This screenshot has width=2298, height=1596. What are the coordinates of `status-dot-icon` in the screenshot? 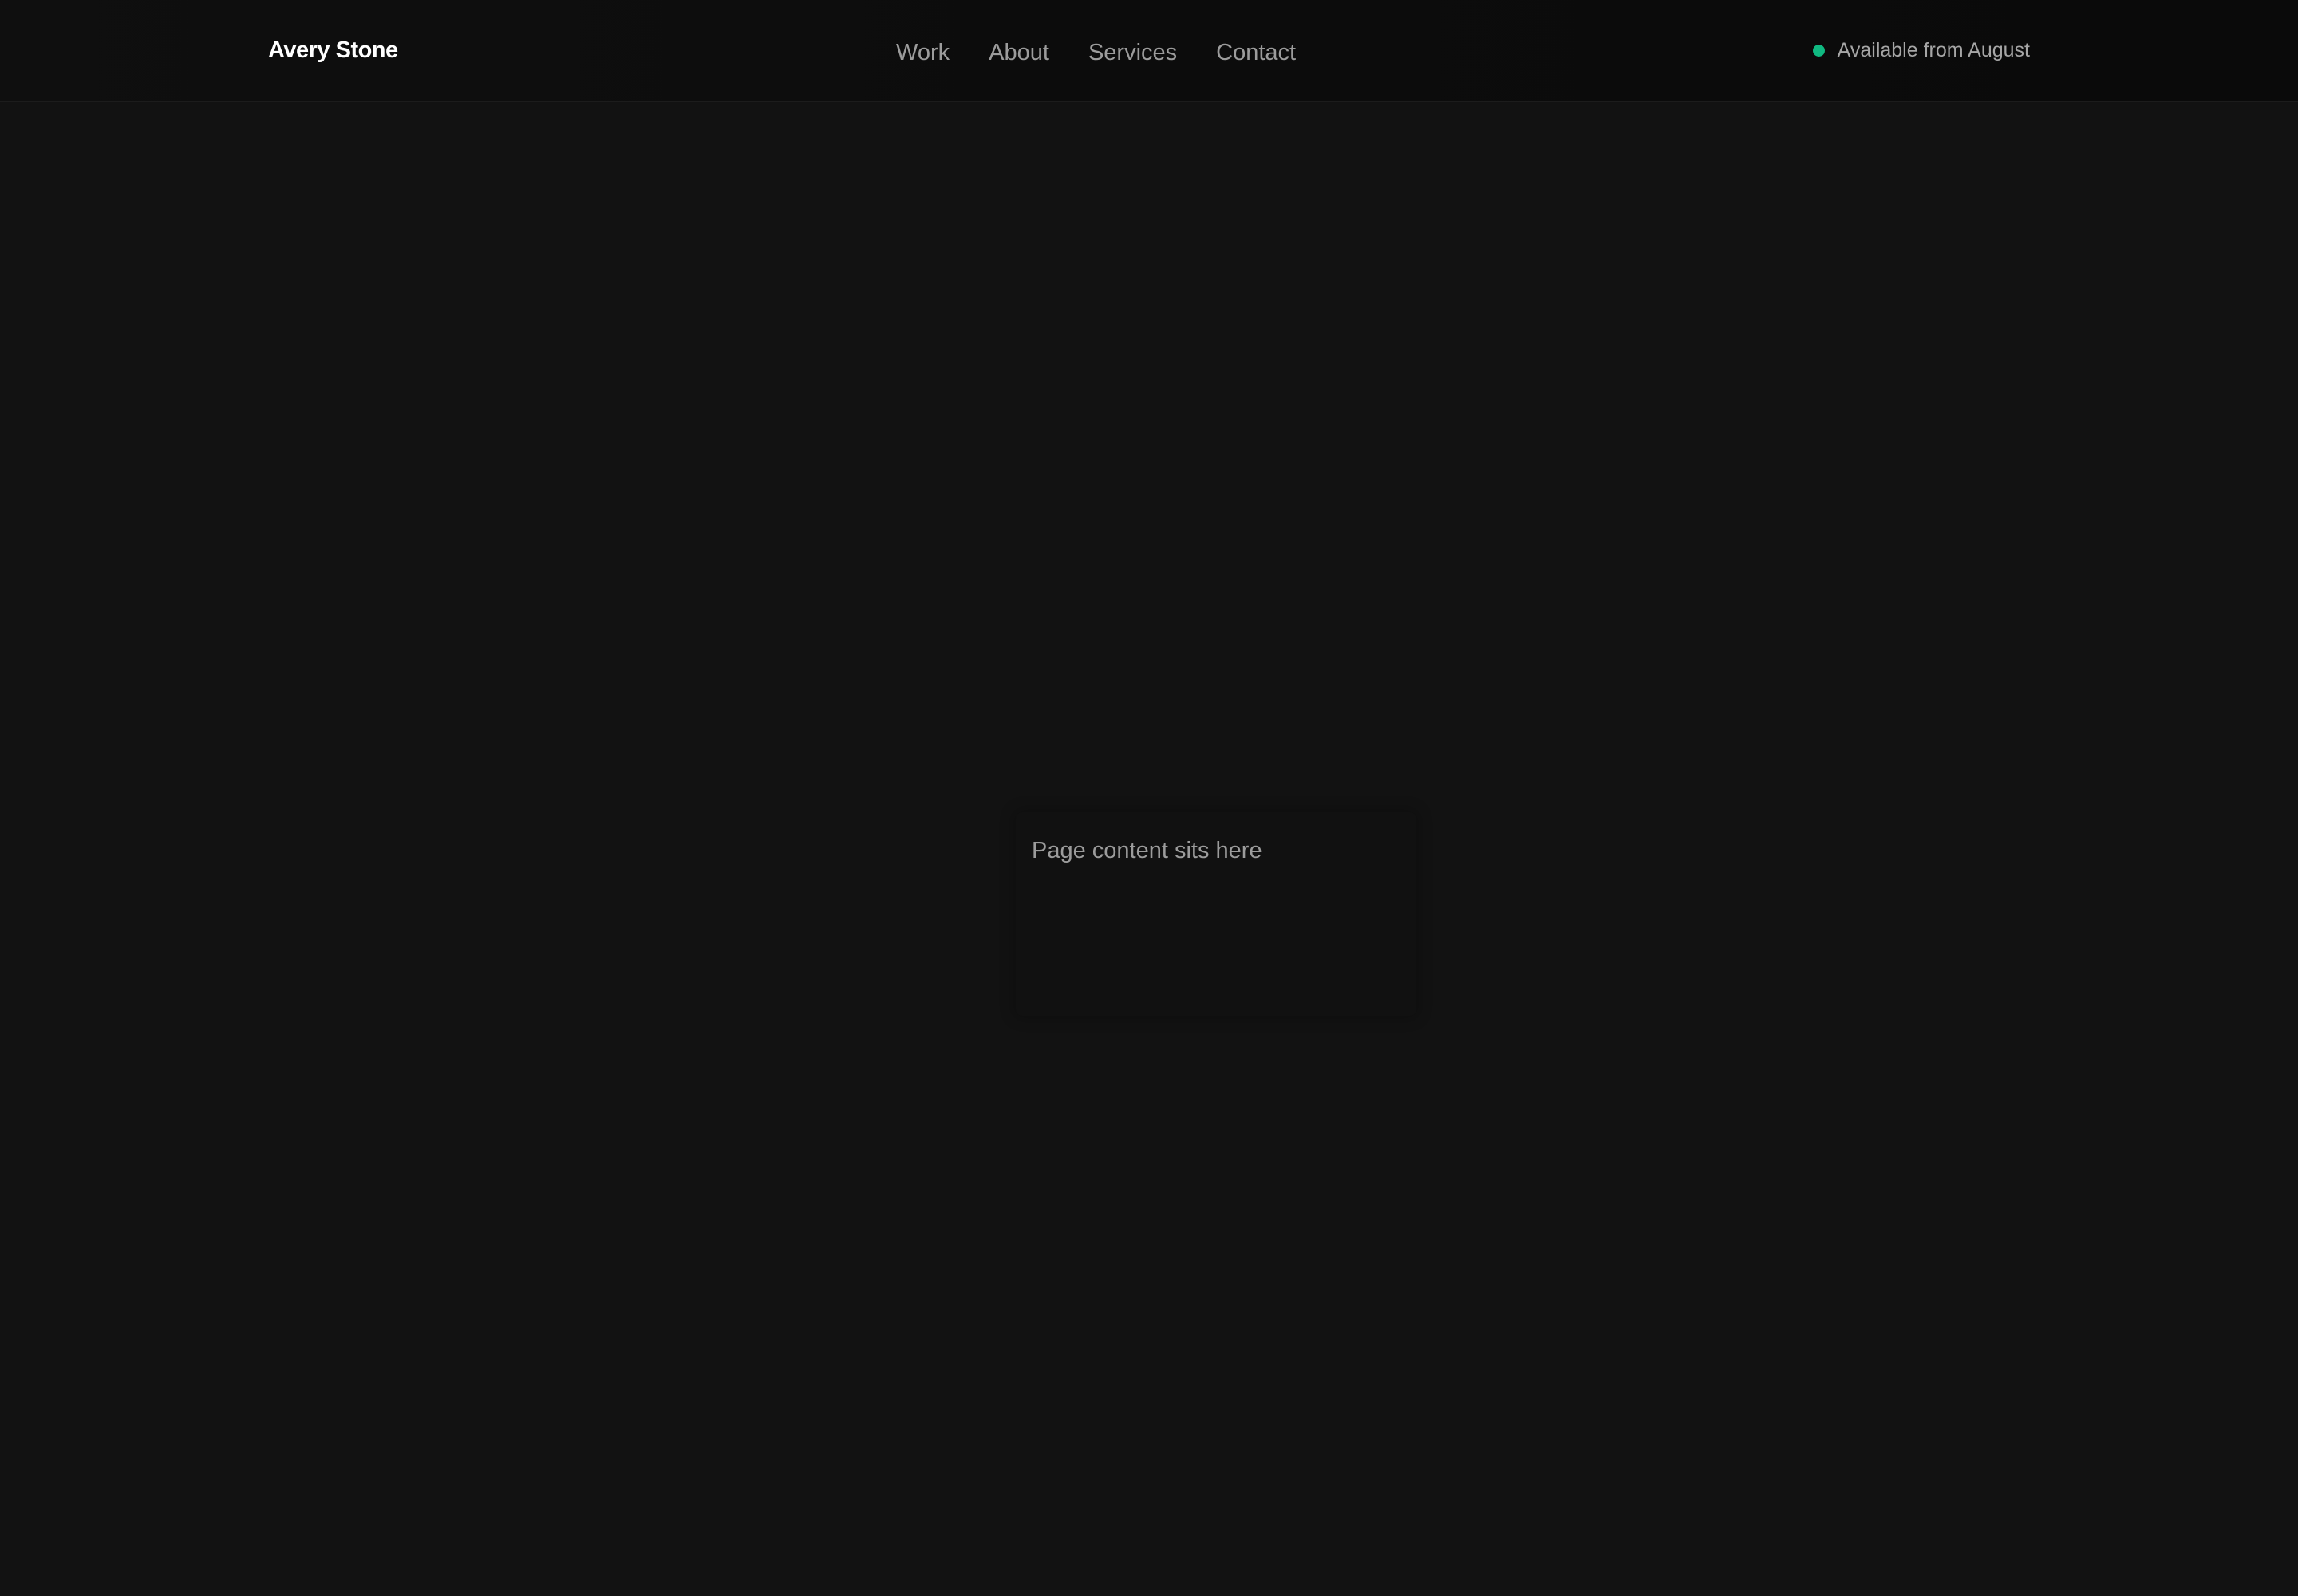 It's located at (1819, 50).